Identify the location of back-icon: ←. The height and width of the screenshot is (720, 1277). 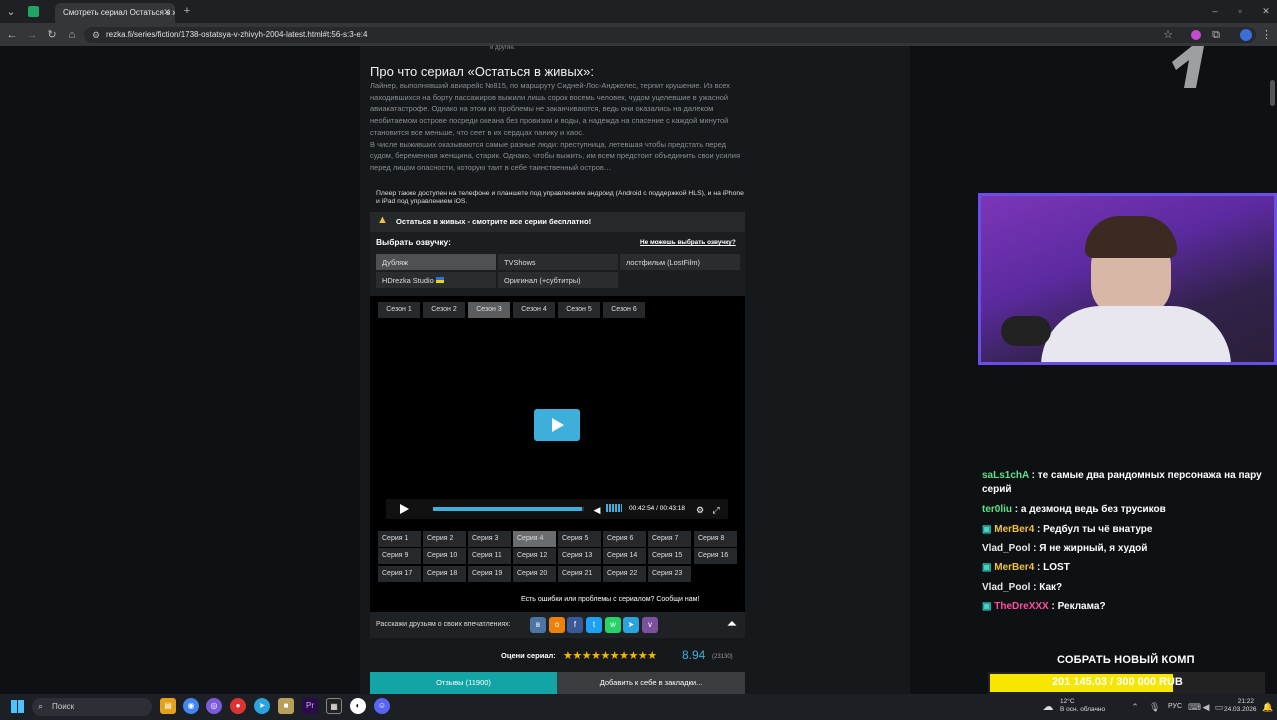
(12, 35).